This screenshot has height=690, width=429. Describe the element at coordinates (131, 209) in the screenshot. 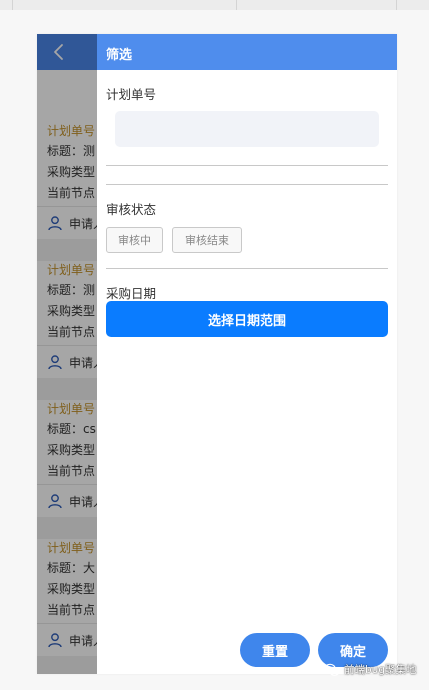

I see `review-status-label: 审核状态` at that location.